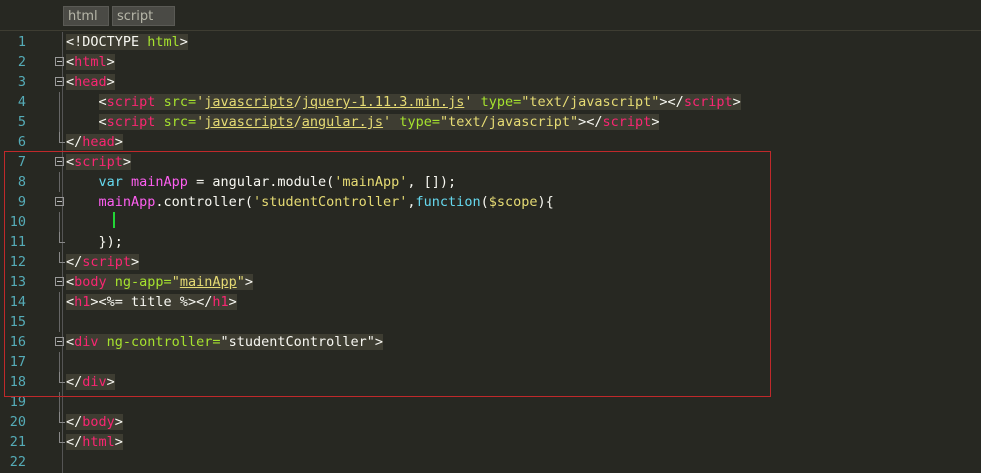 This screenshot has width=981, height=473. Describe the element at coordinates (90, 382) in the screenshot. I see `code-line-18: </div>` at that location.